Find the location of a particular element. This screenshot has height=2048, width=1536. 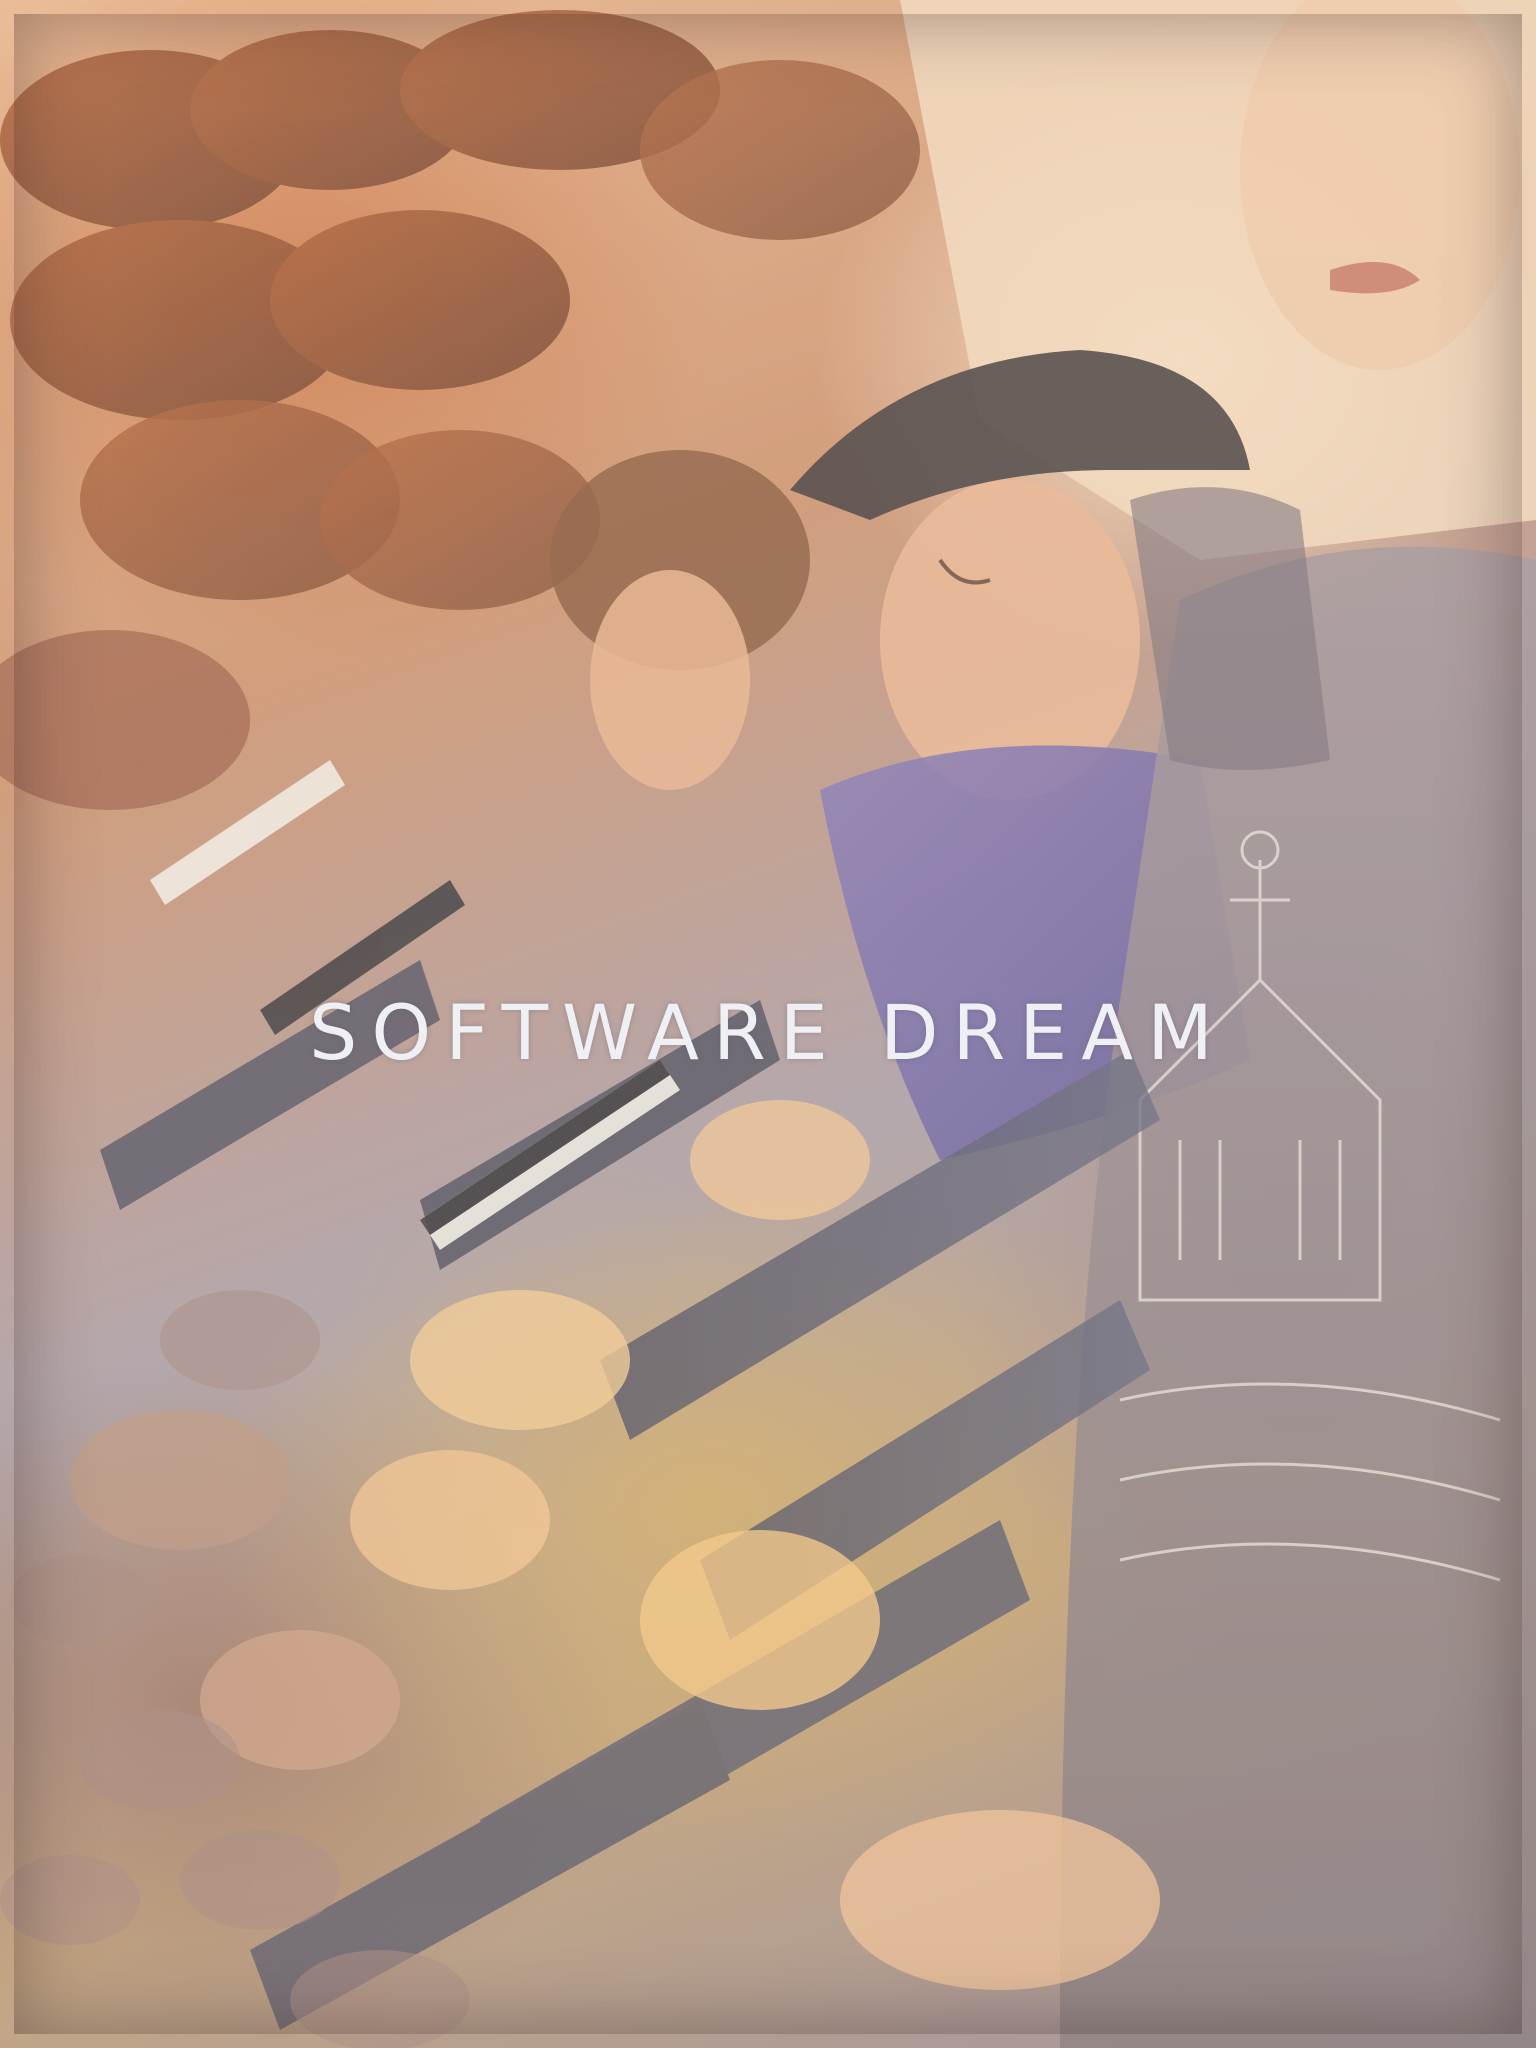

poster-title: SOFTWARE DREAM is located at coordinates (768, 1032).